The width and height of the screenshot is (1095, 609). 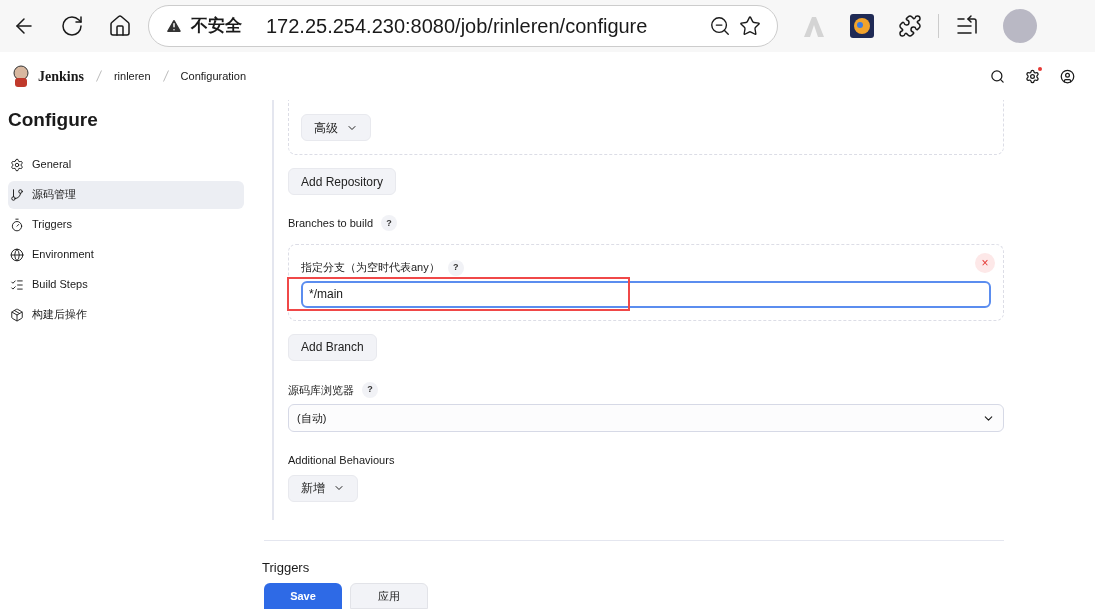 What do you see at coordinates (126, 254) in the screenshot?
I see `sidebar-item: Environment` at bounding box center [126, 254].